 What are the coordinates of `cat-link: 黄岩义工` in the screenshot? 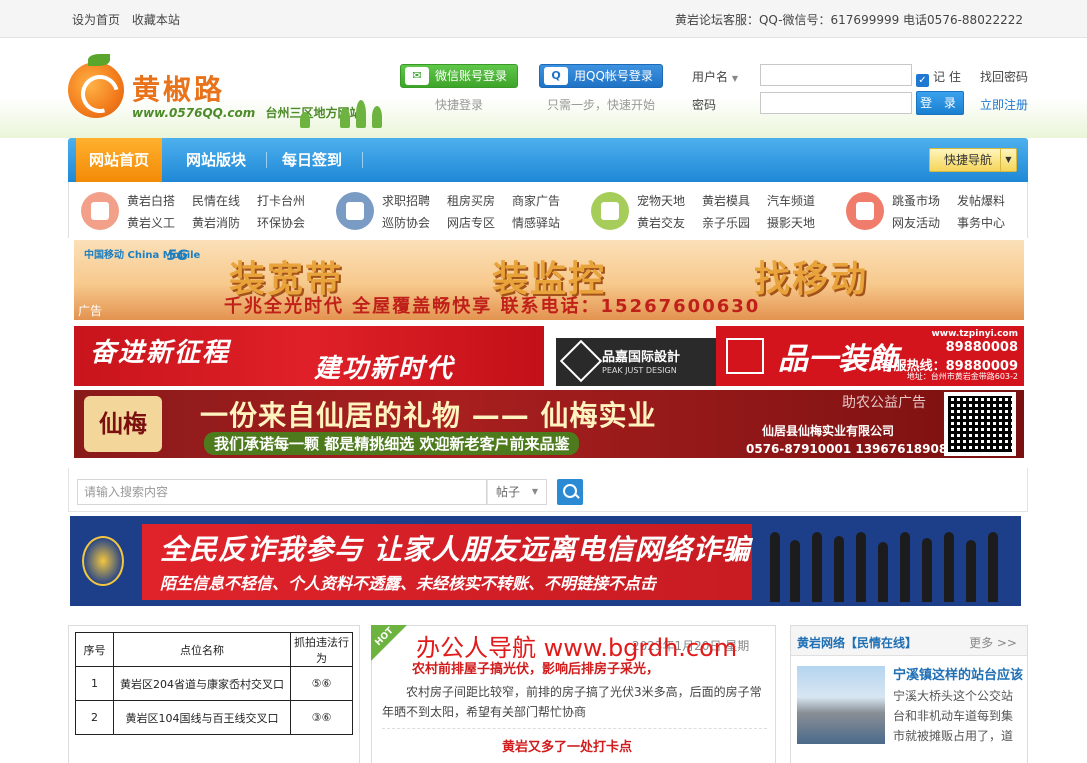 It's located at (151, 222).